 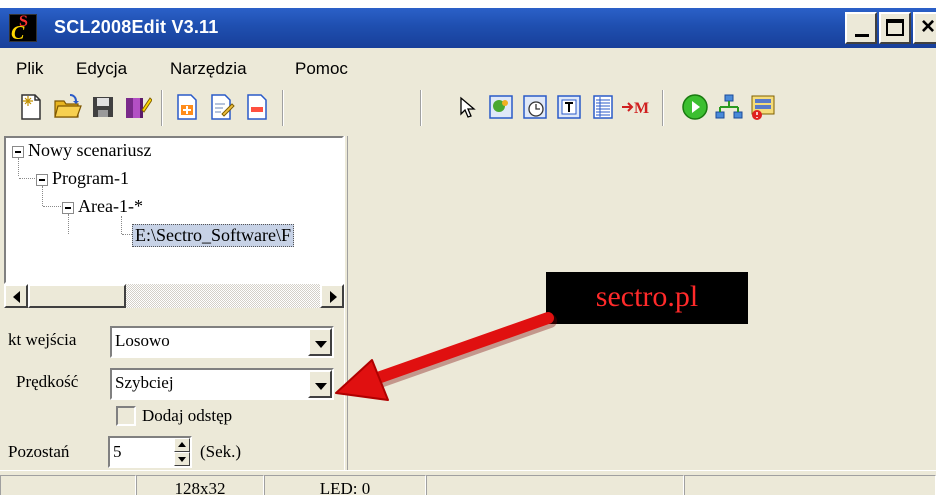 What do you see at coordinates (641, 108) in the screenshot?
I see `svg-text: M` at bounding box center [641, 108].